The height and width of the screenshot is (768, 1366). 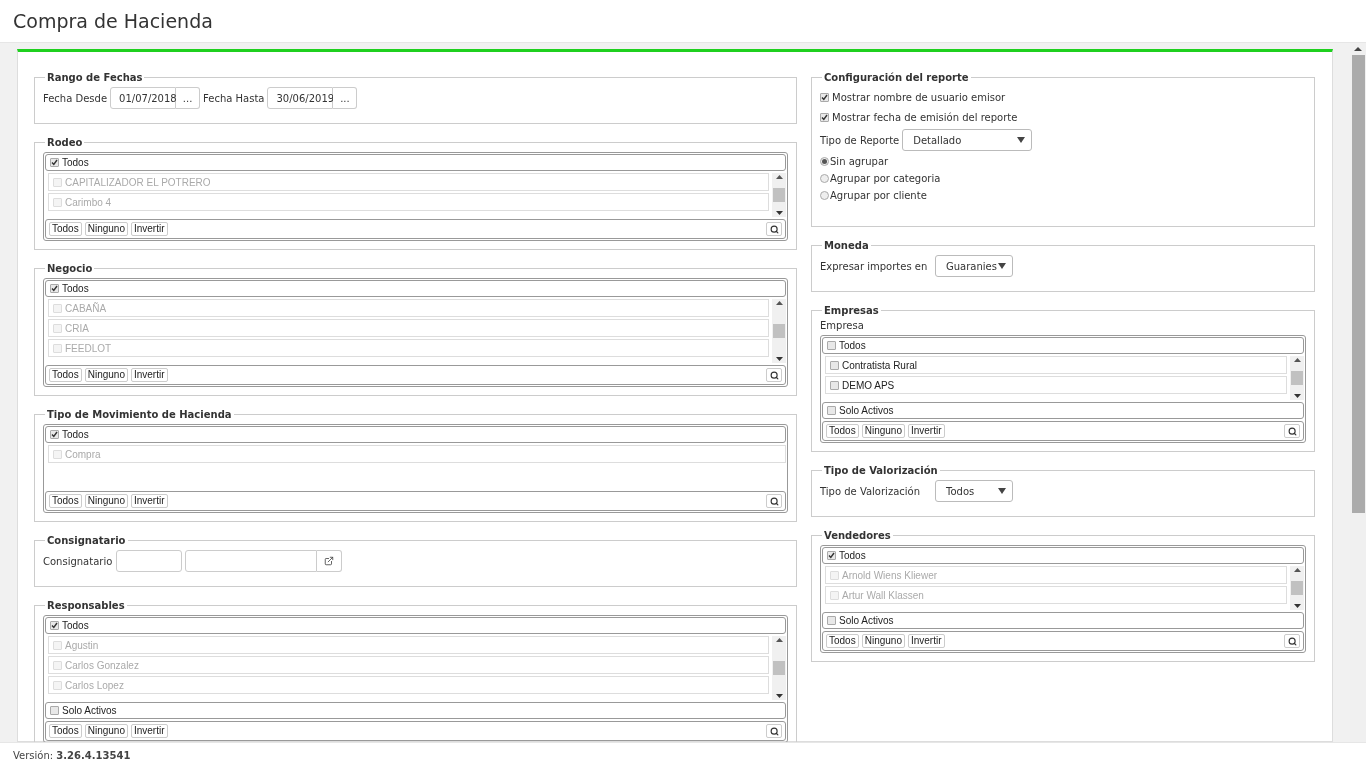 What do you see at coordinates (967, 140) in the screenshot?
I see `dropdown: Detallado` at bounding box center [967, 140].